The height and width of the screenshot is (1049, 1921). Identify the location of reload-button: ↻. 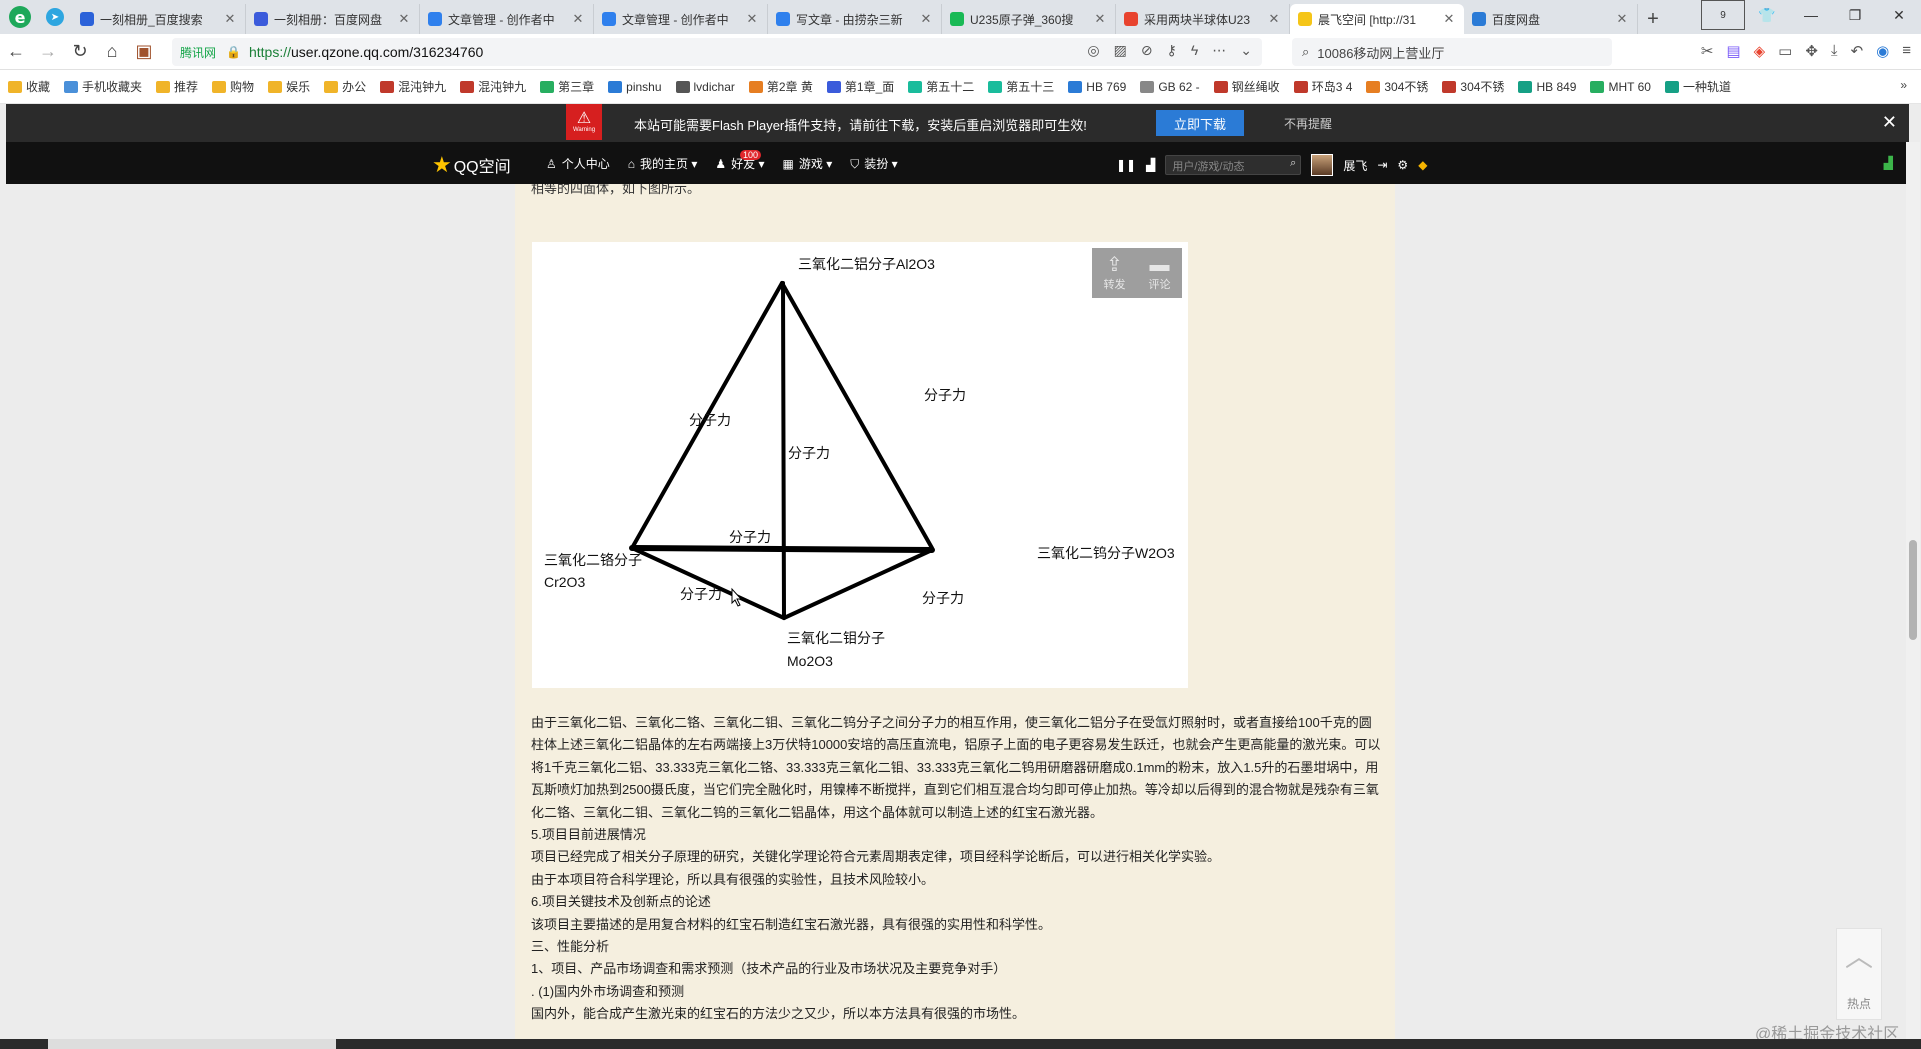
(80, 52).